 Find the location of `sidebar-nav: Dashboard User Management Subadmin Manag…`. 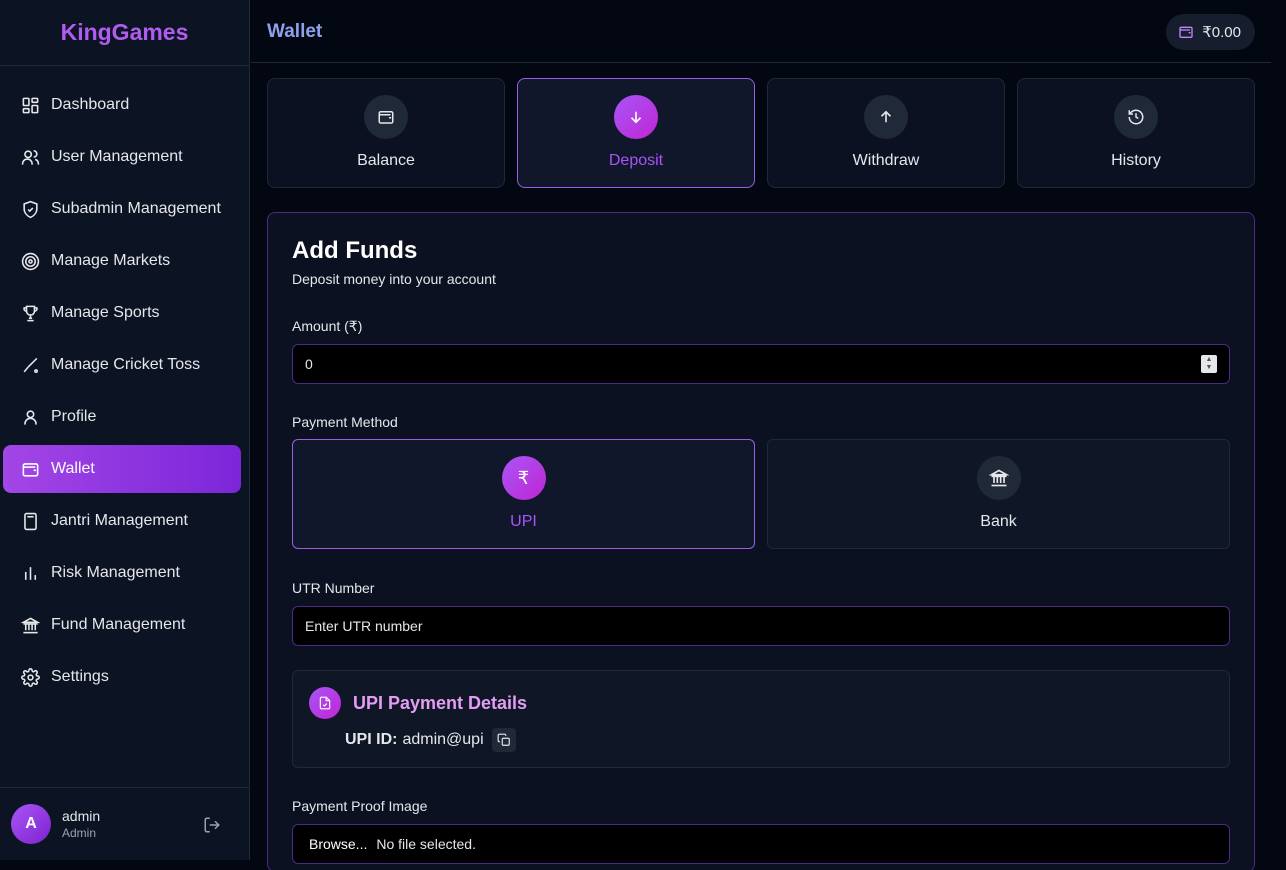

sidebar-nav: Dashboard User Management Subadmin Manag… is located at coordinates (124, 383).